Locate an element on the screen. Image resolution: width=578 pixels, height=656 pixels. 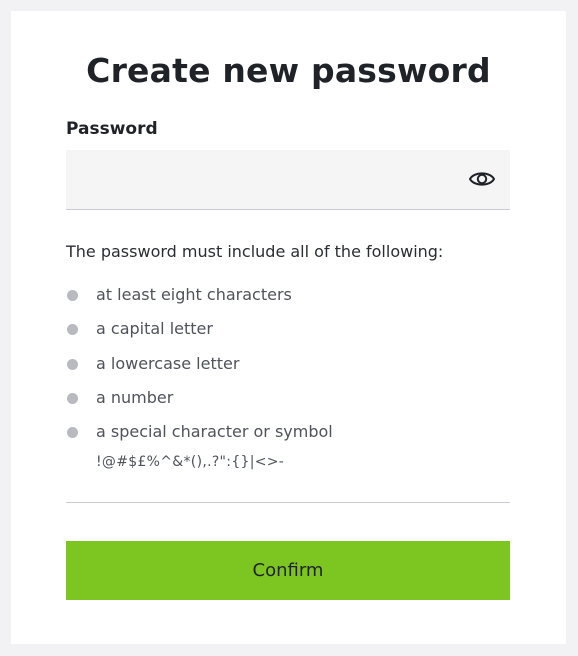
password-label: Password is located at coordinates (112, 129).